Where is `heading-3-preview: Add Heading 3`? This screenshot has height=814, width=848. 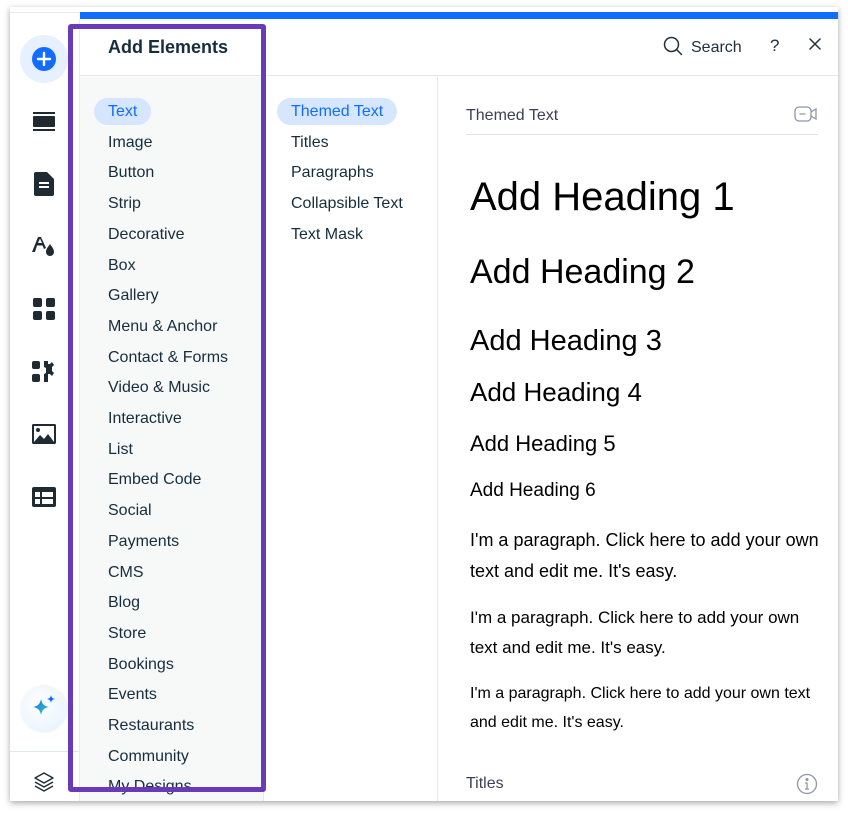
heading-3-preview: Add Heading 3 is located at coordinates (566, 341).